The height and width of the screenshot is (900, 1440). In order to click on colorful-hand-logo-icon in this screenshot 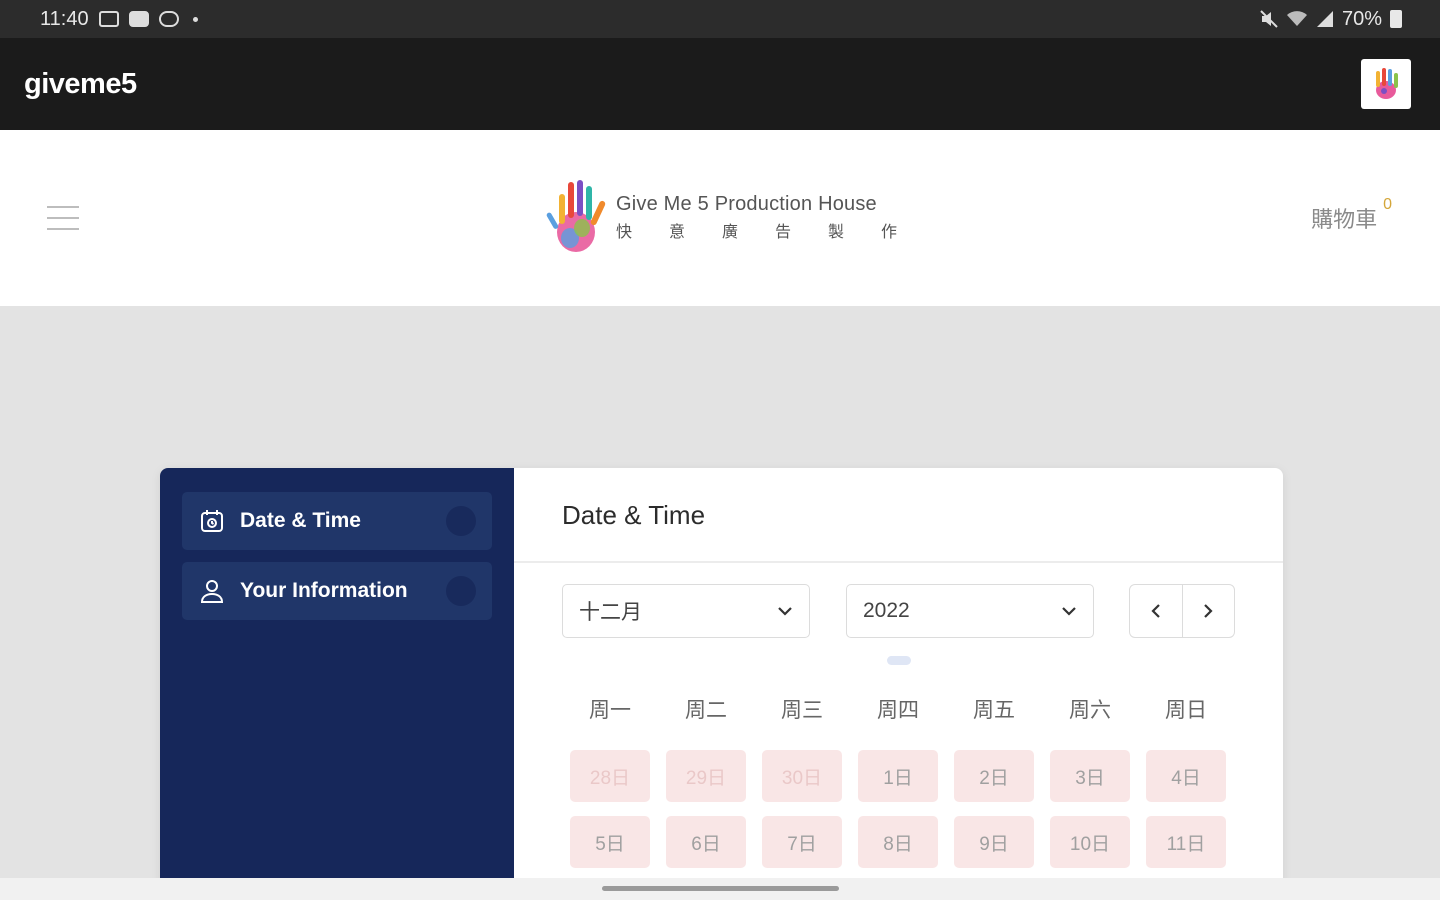, I will do `click(576, 216)`.